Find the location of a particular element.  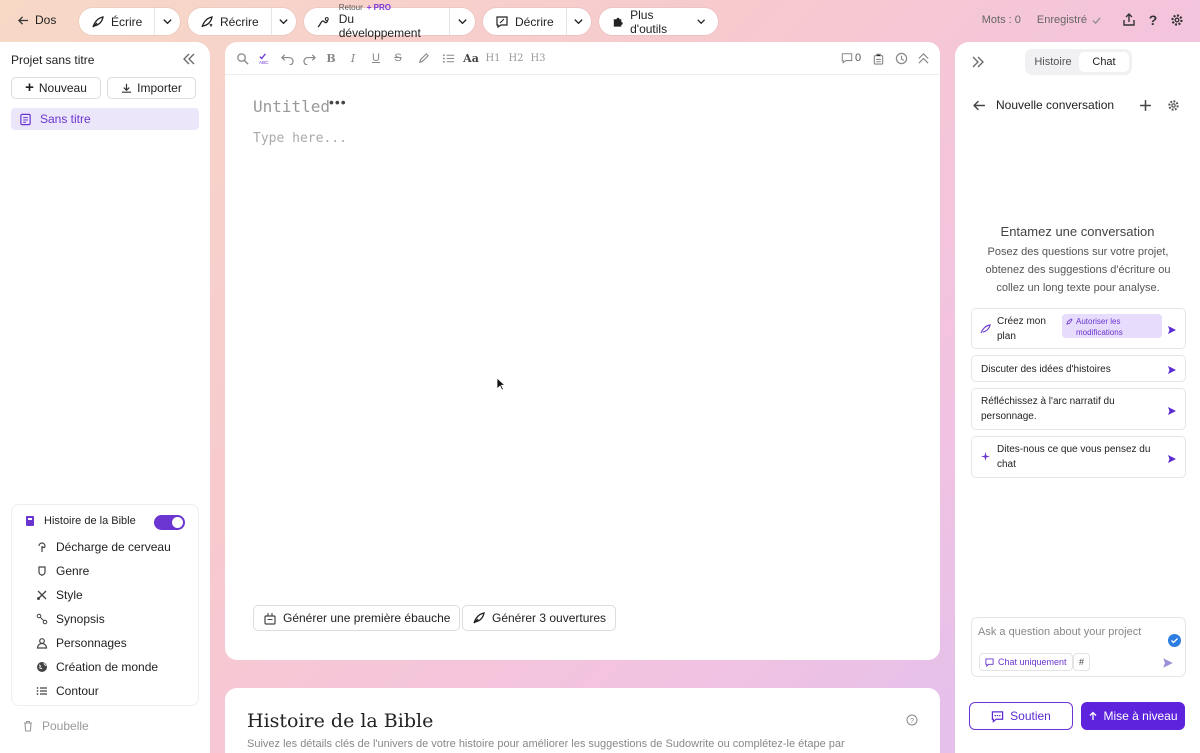

verified-check-icon is located at coordinates (1174, 640).